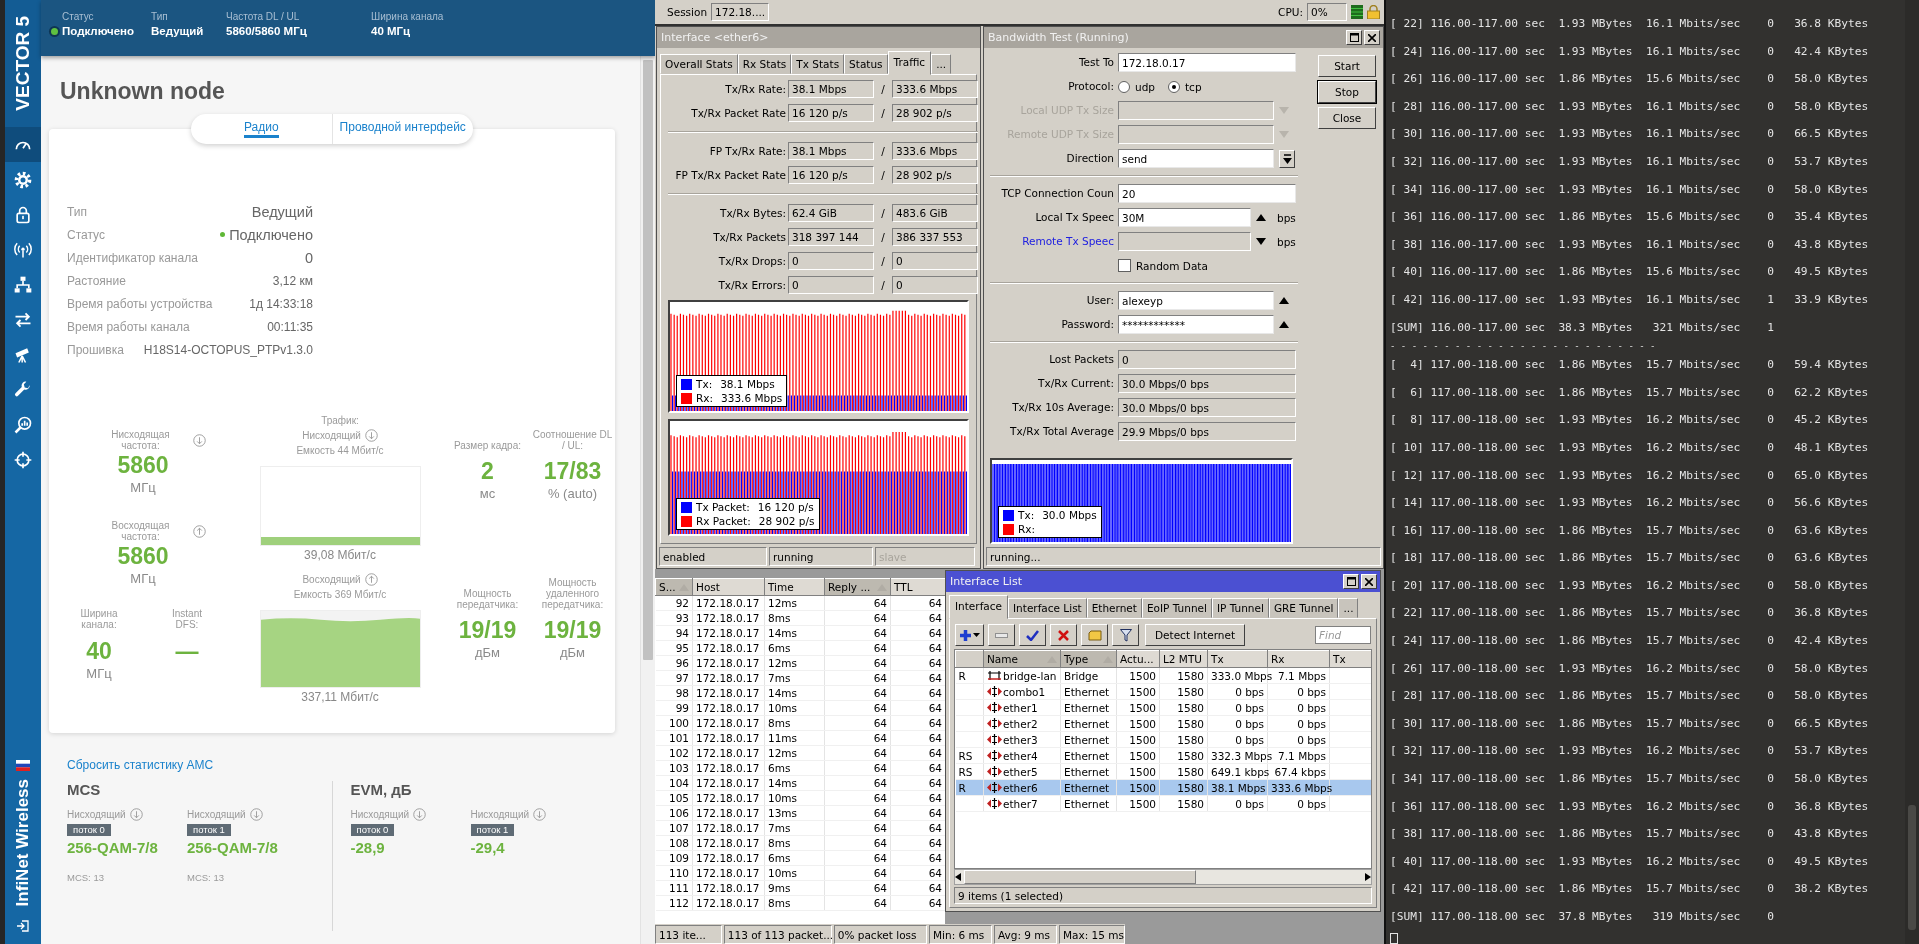 The height and width of the screenshot is (944, 1919). Describe the element at coordinates (1237, 787) in the screenshot. I see `table-cell: 38.1 Mbps` at that location.